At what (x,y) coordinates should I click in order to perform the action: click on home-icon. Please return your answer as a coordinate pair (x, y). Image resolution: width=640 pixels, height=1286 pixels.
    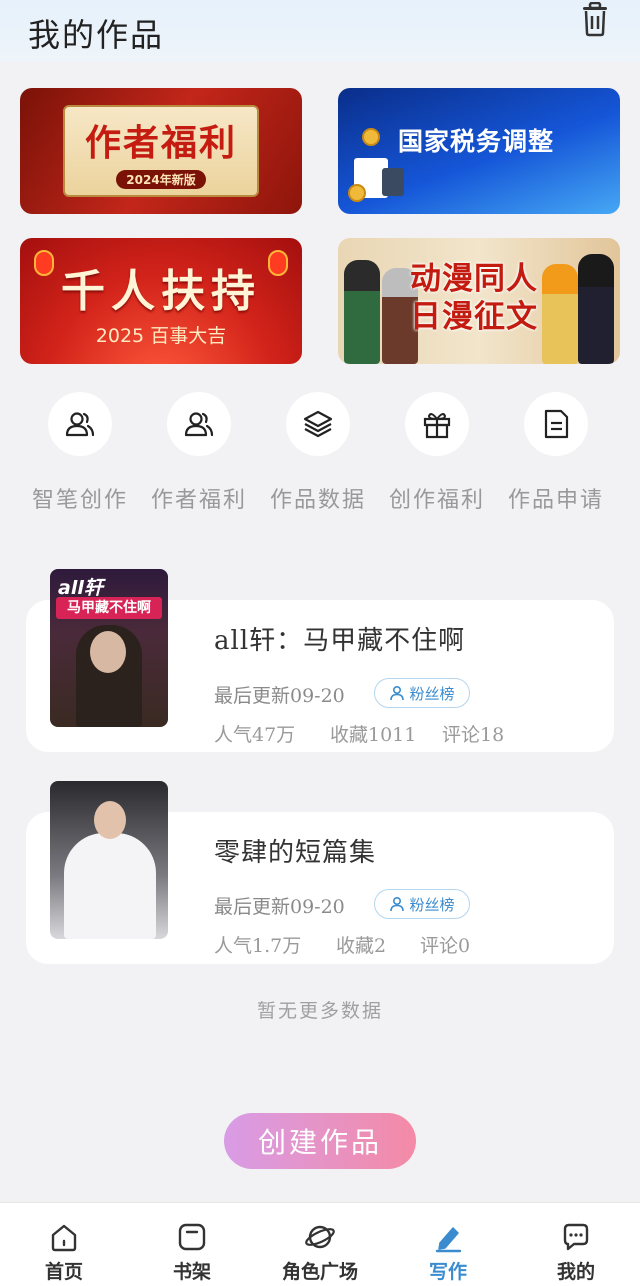
    Looking at the image, I should click on (64, 1238).